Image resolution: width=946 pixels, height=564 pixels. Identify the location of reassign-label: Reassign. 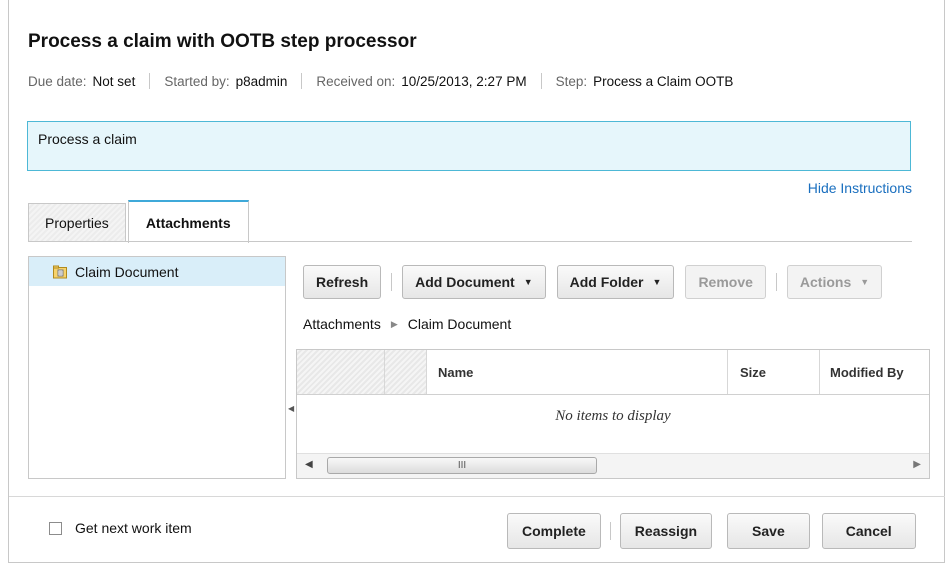
(666, 531).